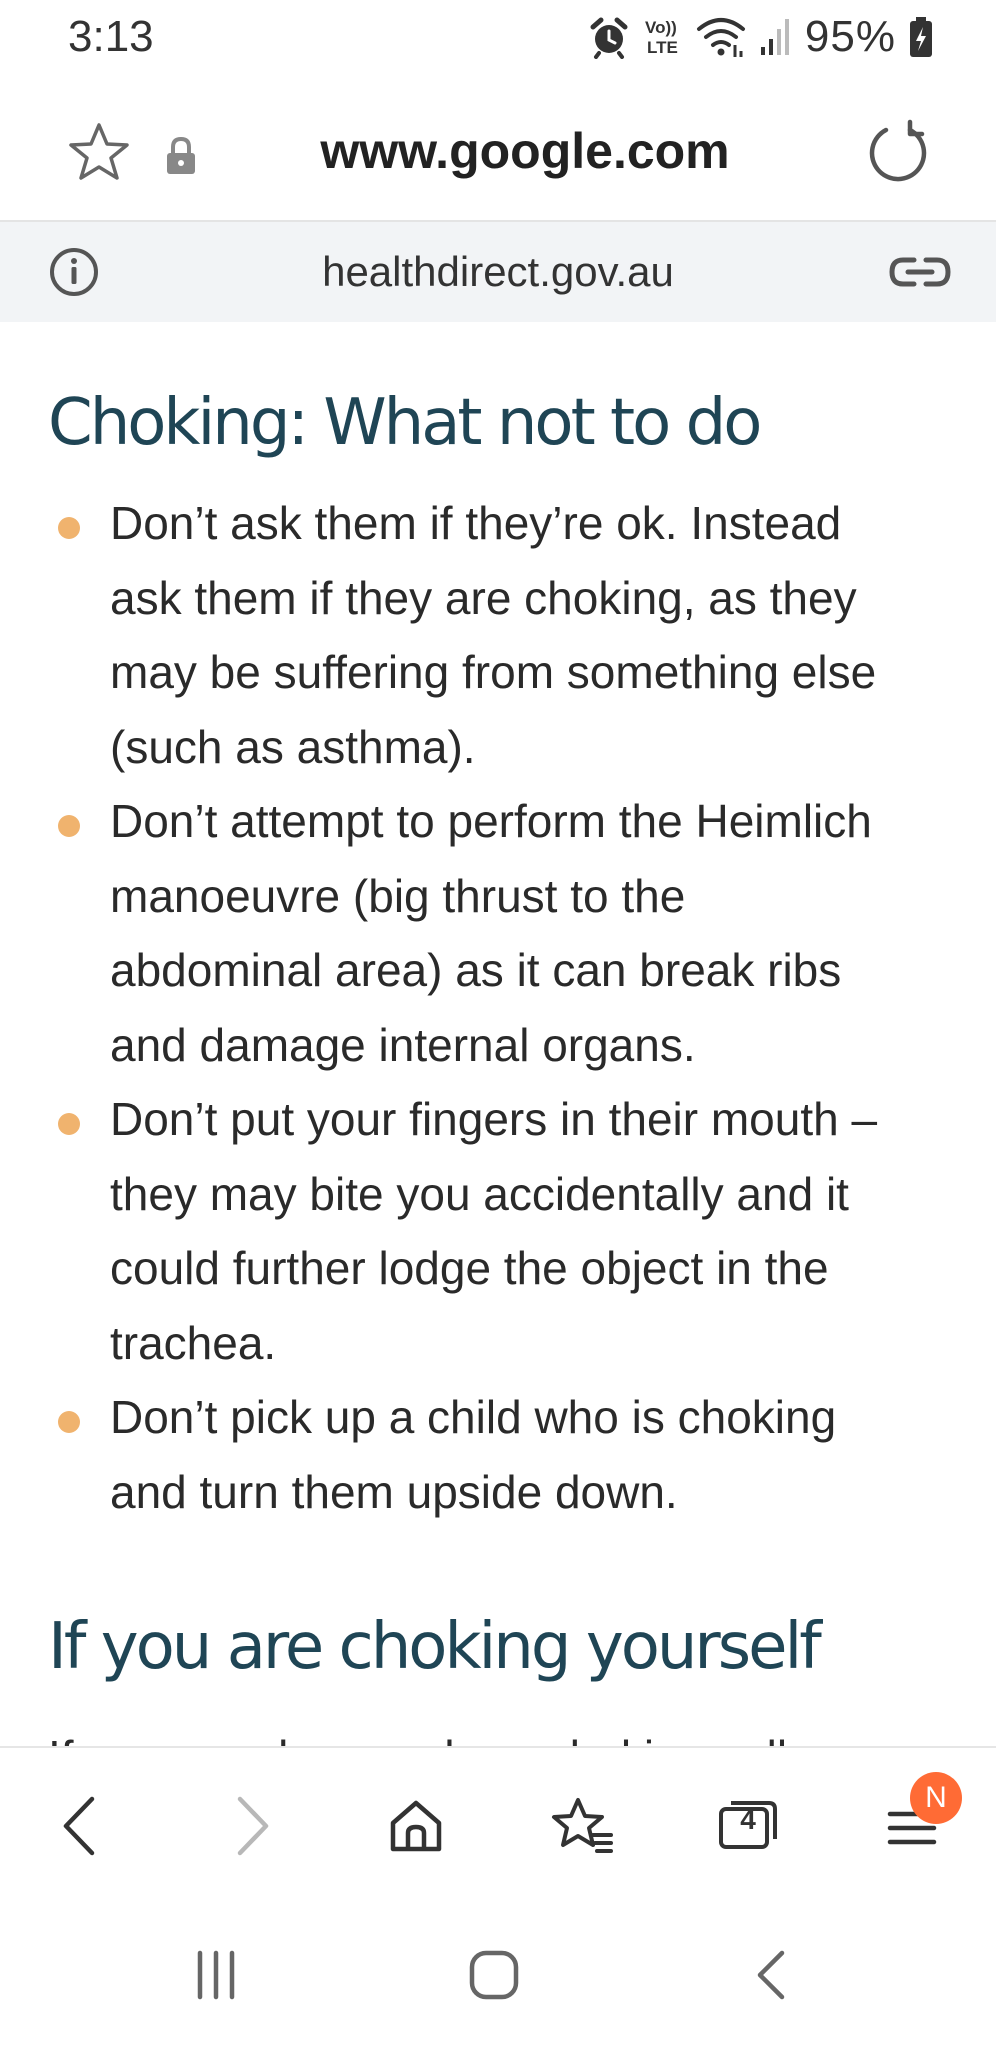  I want to click on section-heading-2: If you are choking yourself, so click(435, 1647).